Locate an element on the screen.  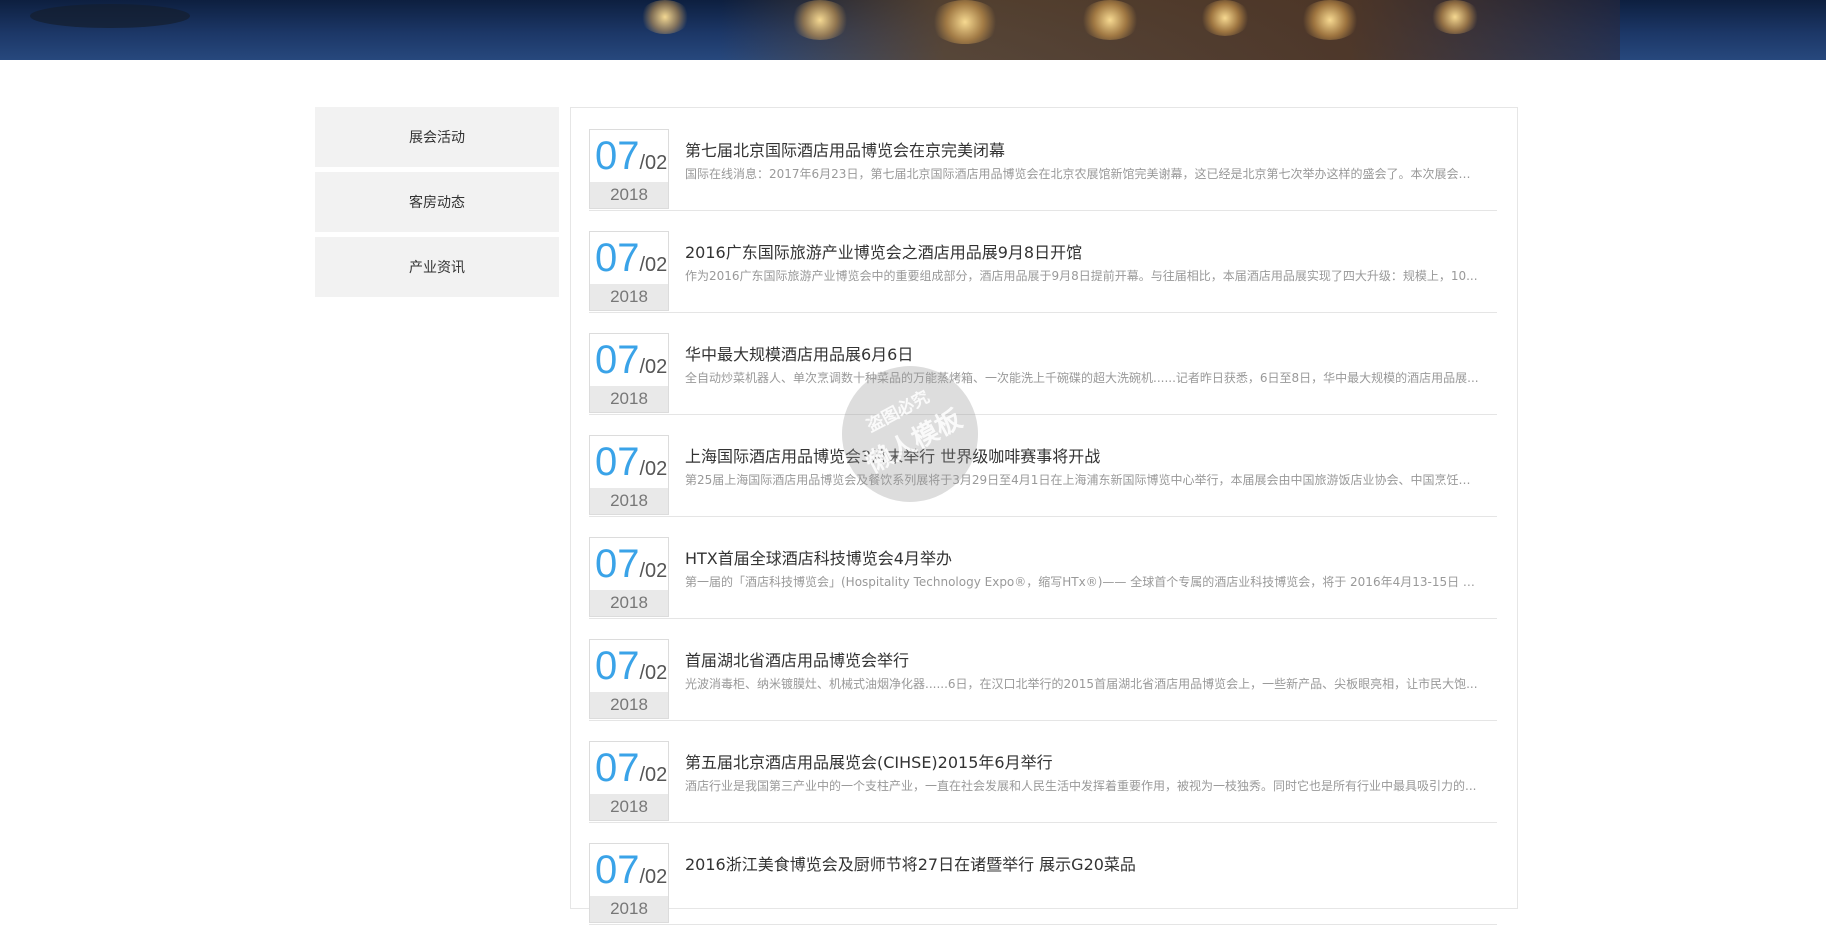
sidebar-item-label: 展会活动 is located at coordinates (437, 138).